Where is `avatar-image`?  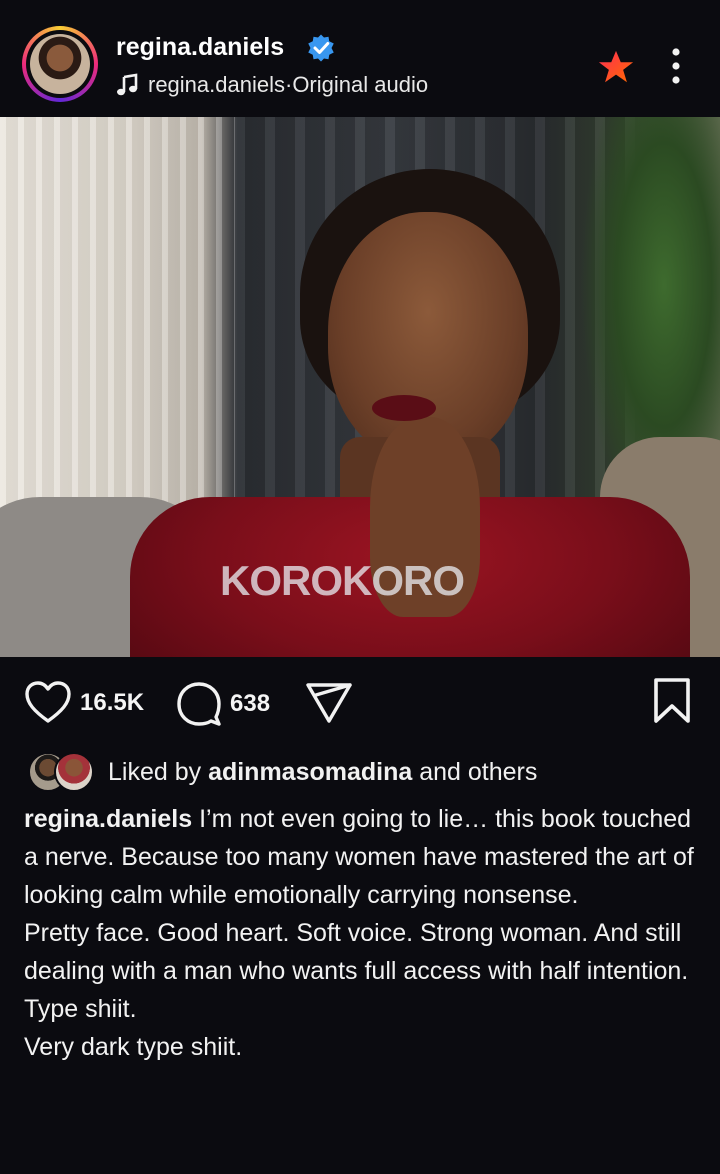
avatar-image is located at coordinates (60, 64).